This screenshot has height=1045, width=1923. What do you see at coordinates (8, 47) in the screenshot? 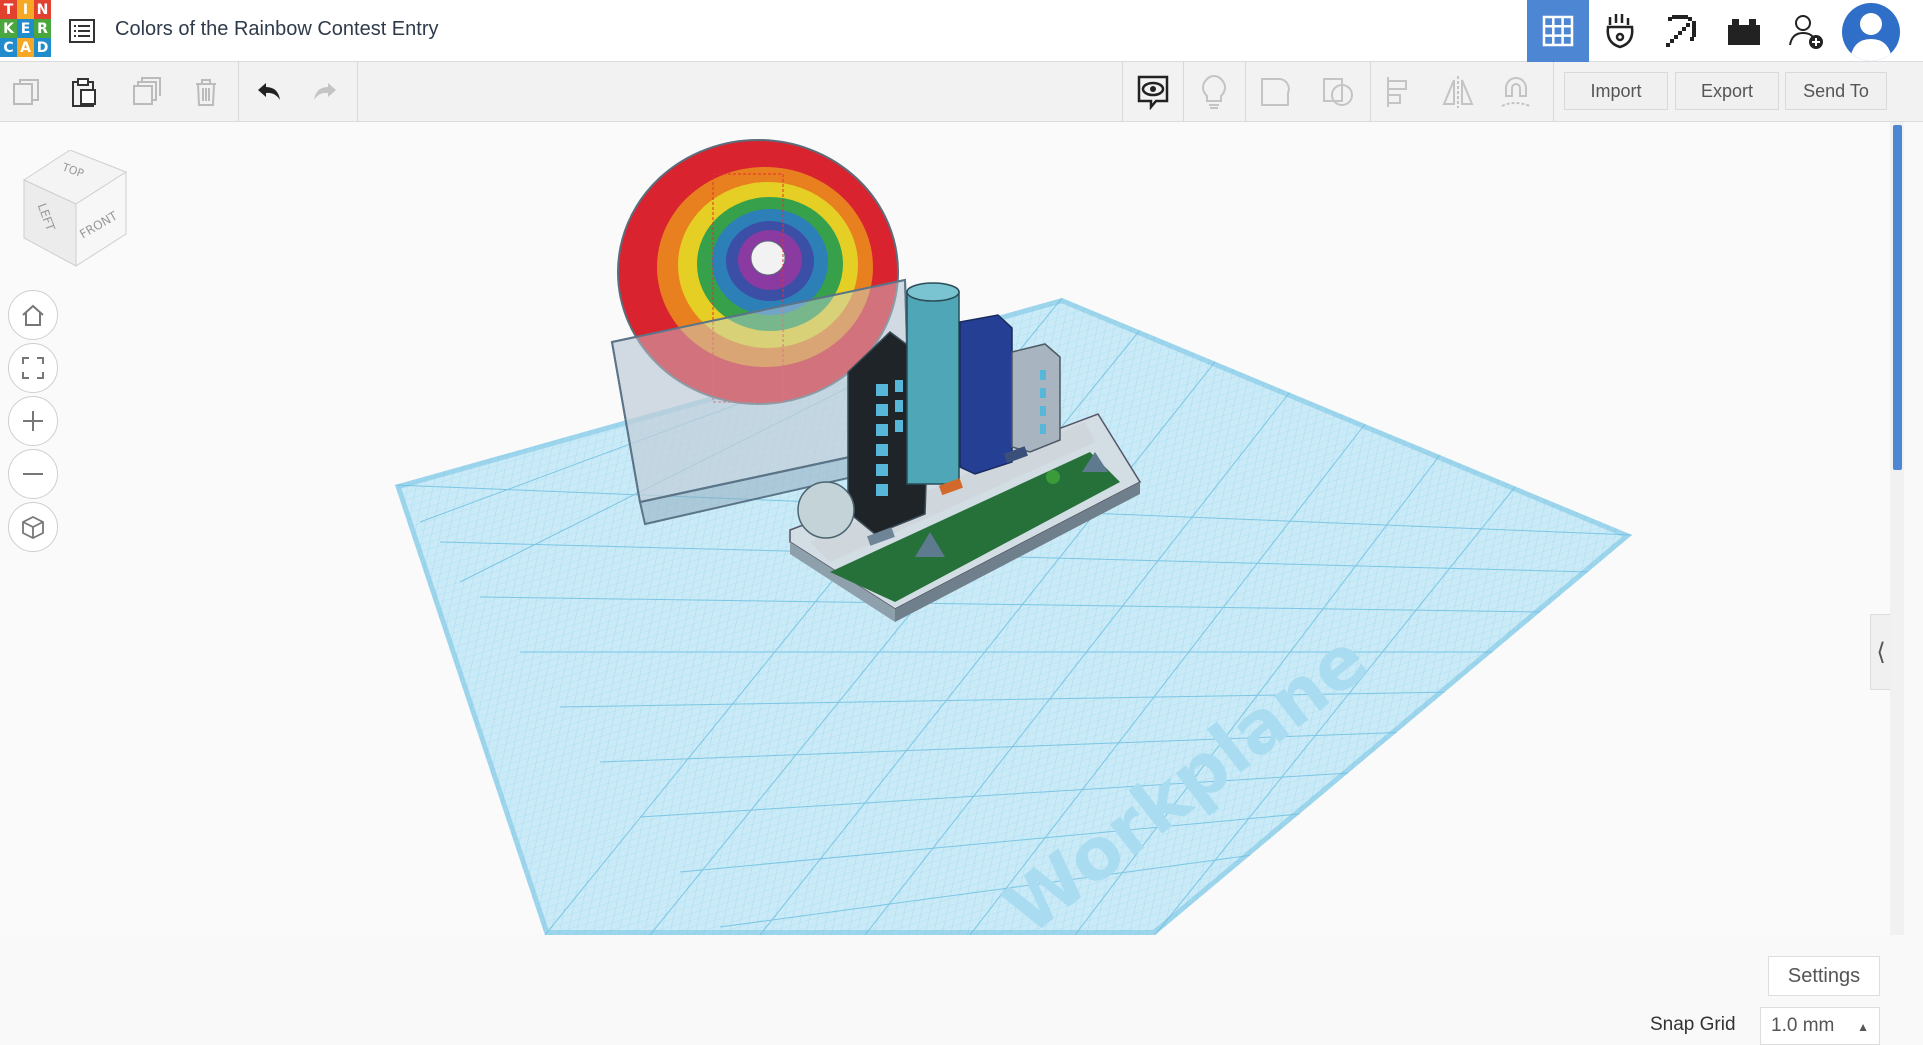
I see `logo-letter: C` at bounding box center [8, 47].